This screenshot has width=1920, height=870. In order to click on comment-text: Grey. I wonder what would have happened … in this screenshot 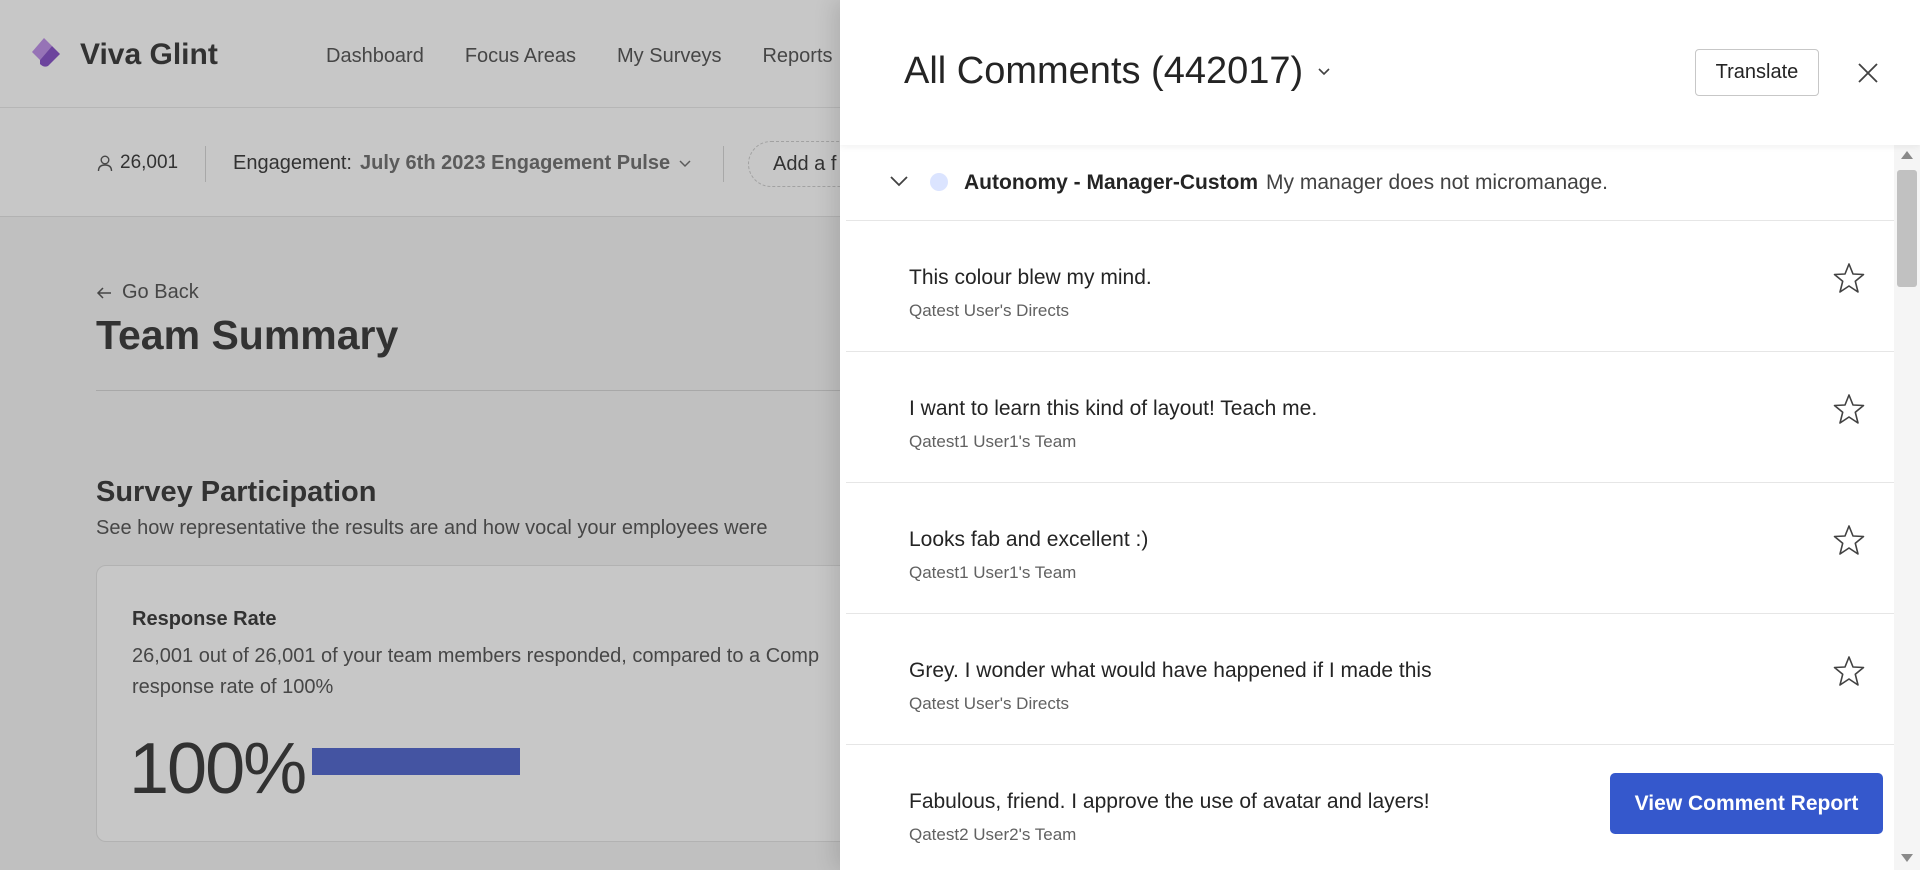, I will do `click(1170, 670)`.